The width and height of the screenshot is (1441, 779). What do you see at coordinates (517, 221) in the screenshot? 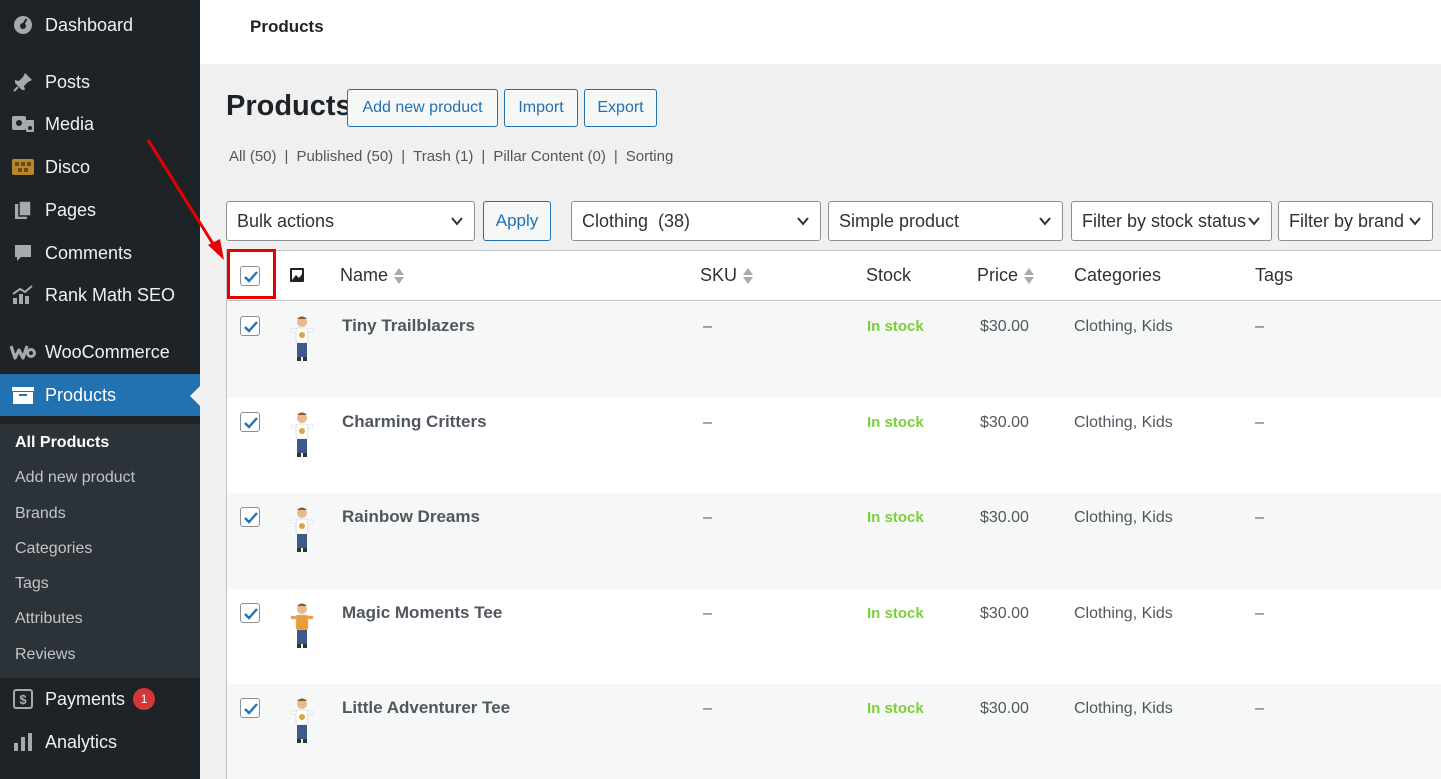
I see `apply-button: Apply` at bounding box center [517, 221].